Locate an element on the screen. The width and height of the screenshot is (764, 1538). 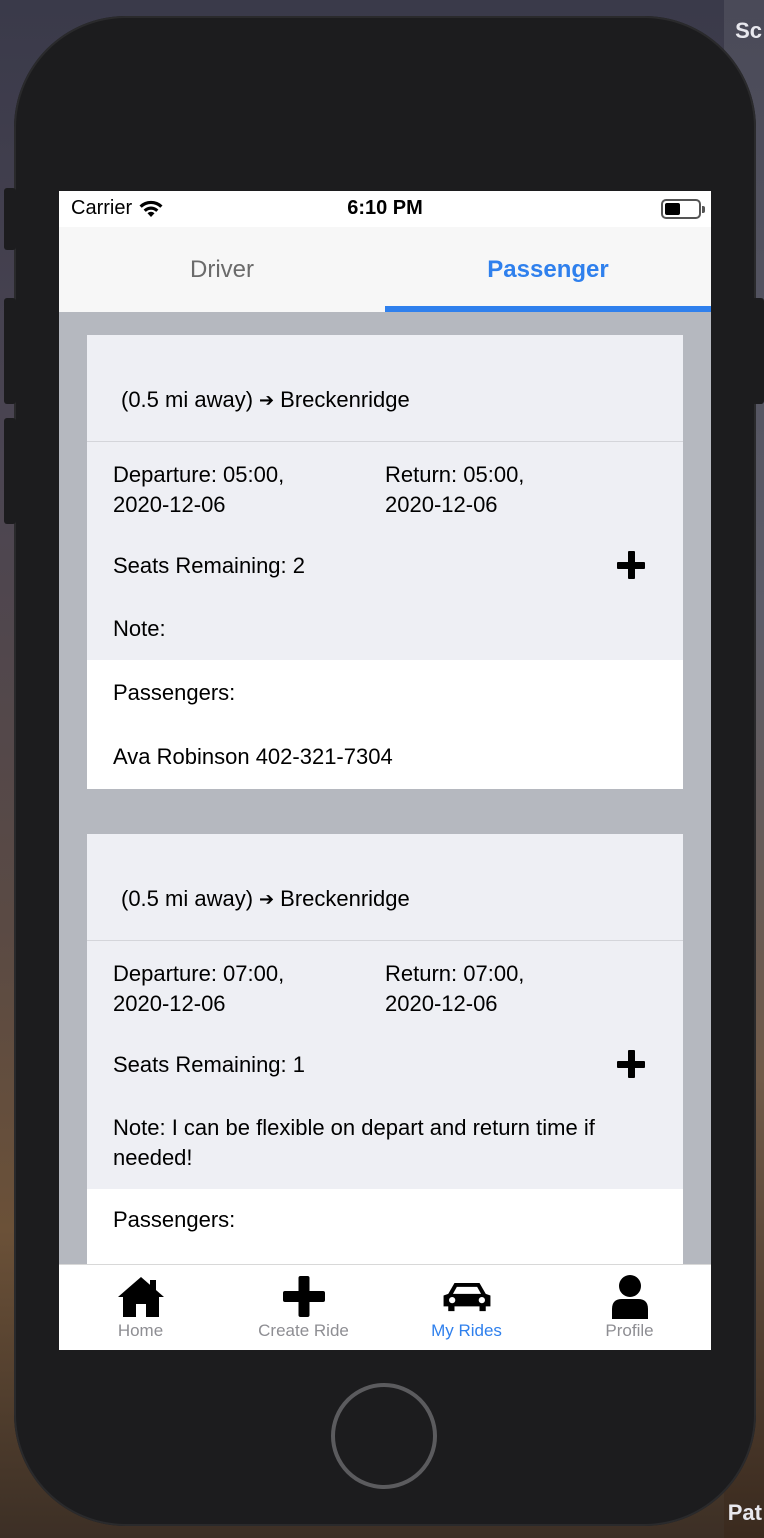
departure-time: Departure: 07:00, 2020-12-06 is located at coordinates (249, 989).